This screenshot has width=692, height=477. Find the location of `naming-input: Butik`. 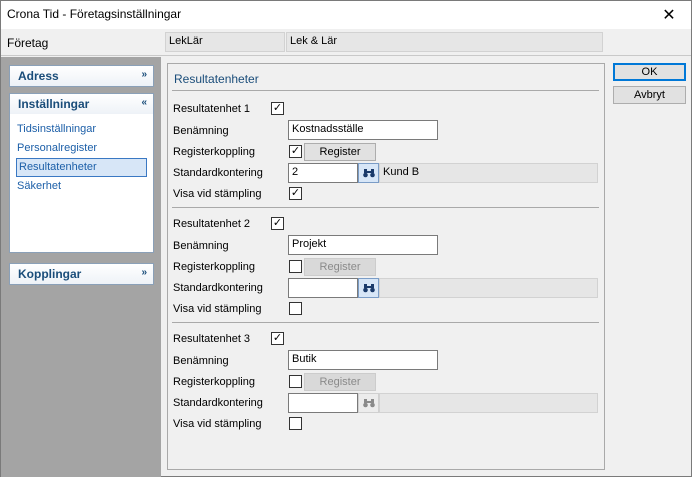

naming-input: Butik is located at coordinates (363, 360).